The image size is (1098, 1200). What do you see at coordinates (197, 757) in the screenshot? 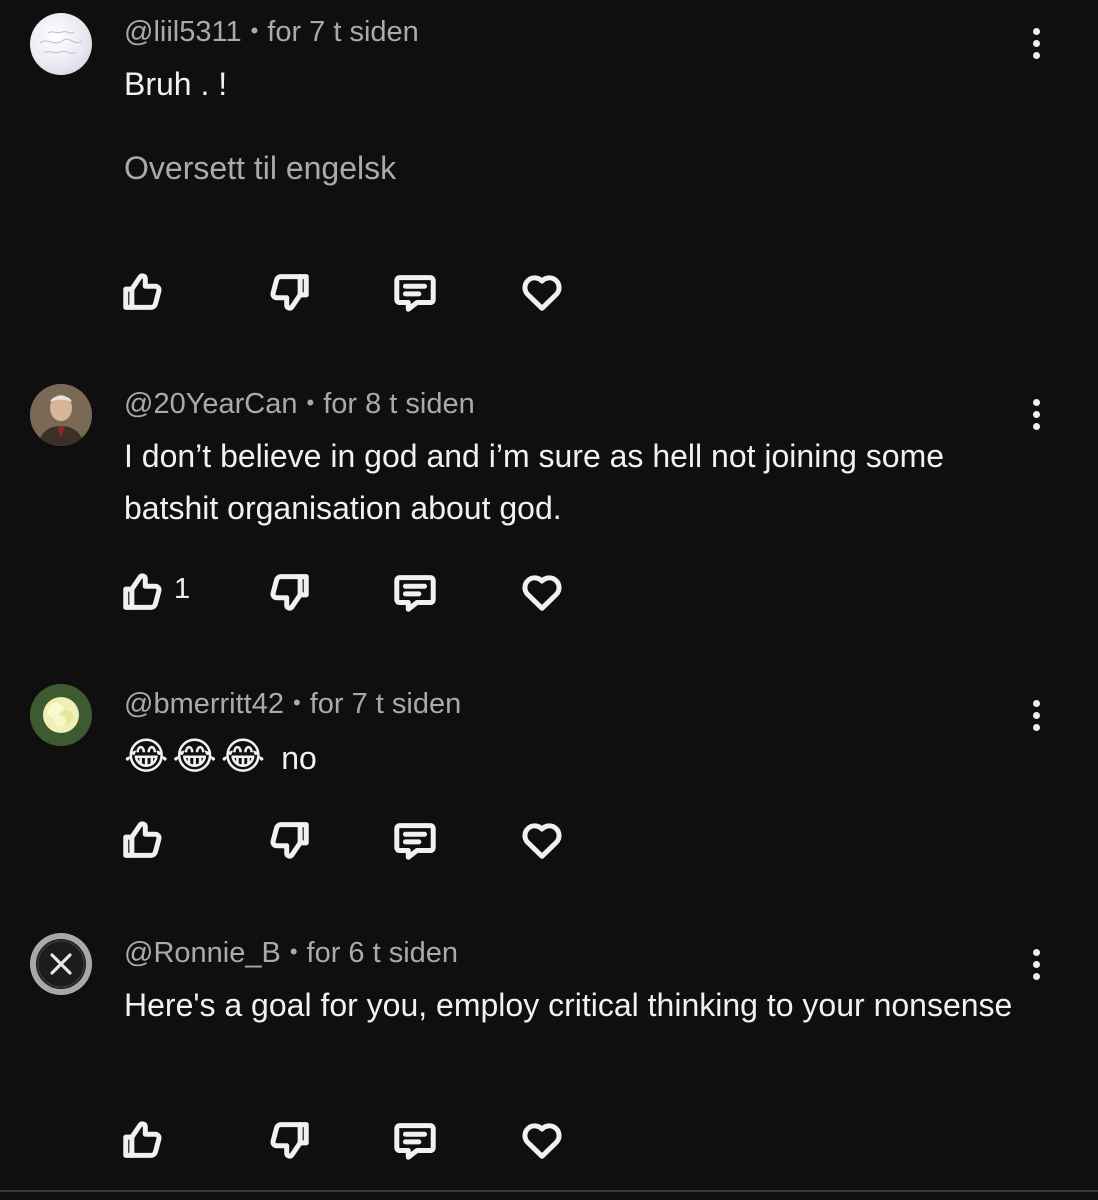
I see `laughing-emoji: 😂😂😂` at bounding box center [197, 757].